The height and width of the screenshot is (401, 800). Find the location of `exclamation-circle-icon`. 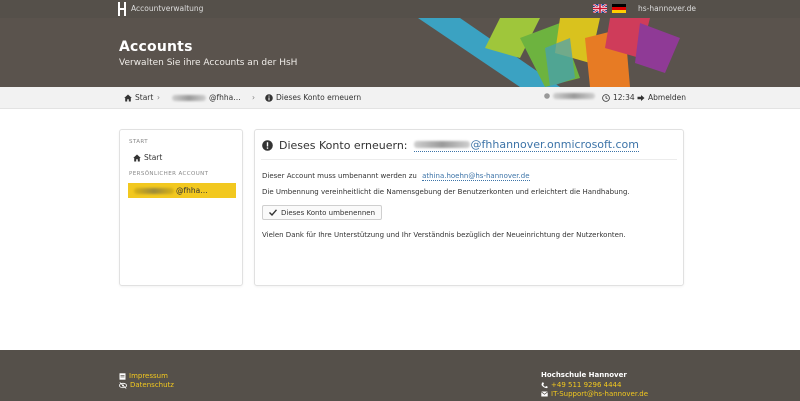

exclamation-circle-icon is located at coordinates (267, 145).